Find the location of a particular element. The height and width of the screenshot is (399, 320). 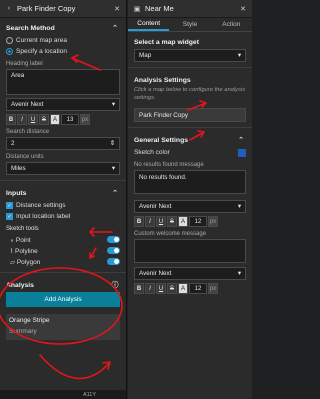

analysis-section: Analysis ⓘ Add Analysis is located at coordinates (63, 292).